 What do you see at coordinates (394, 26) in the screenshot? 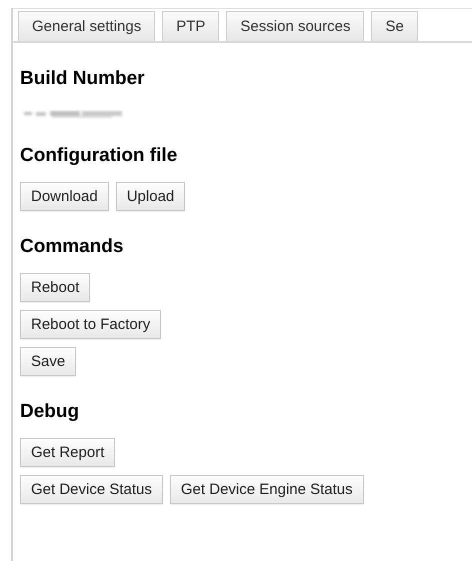
I see `tab: Se` at bounding box center [394, 26].